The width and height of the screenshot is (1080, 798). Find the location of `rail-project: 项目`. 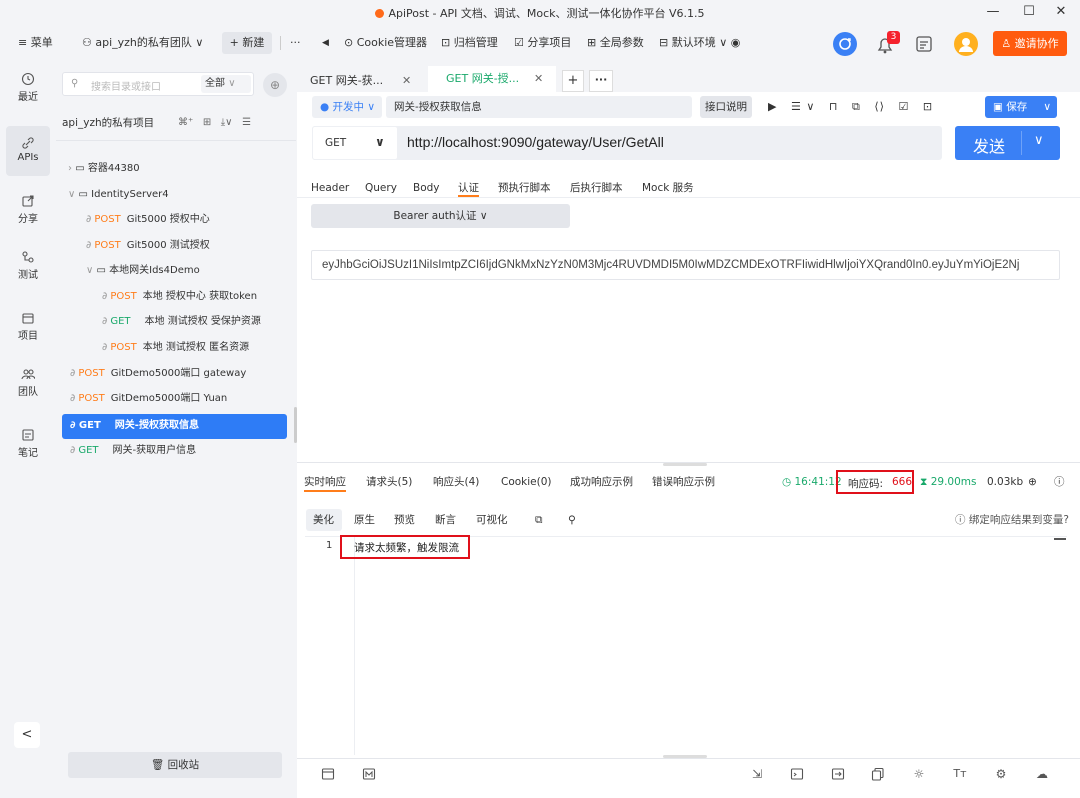

rail-project: 项目 is located at coordinates (28, 326).